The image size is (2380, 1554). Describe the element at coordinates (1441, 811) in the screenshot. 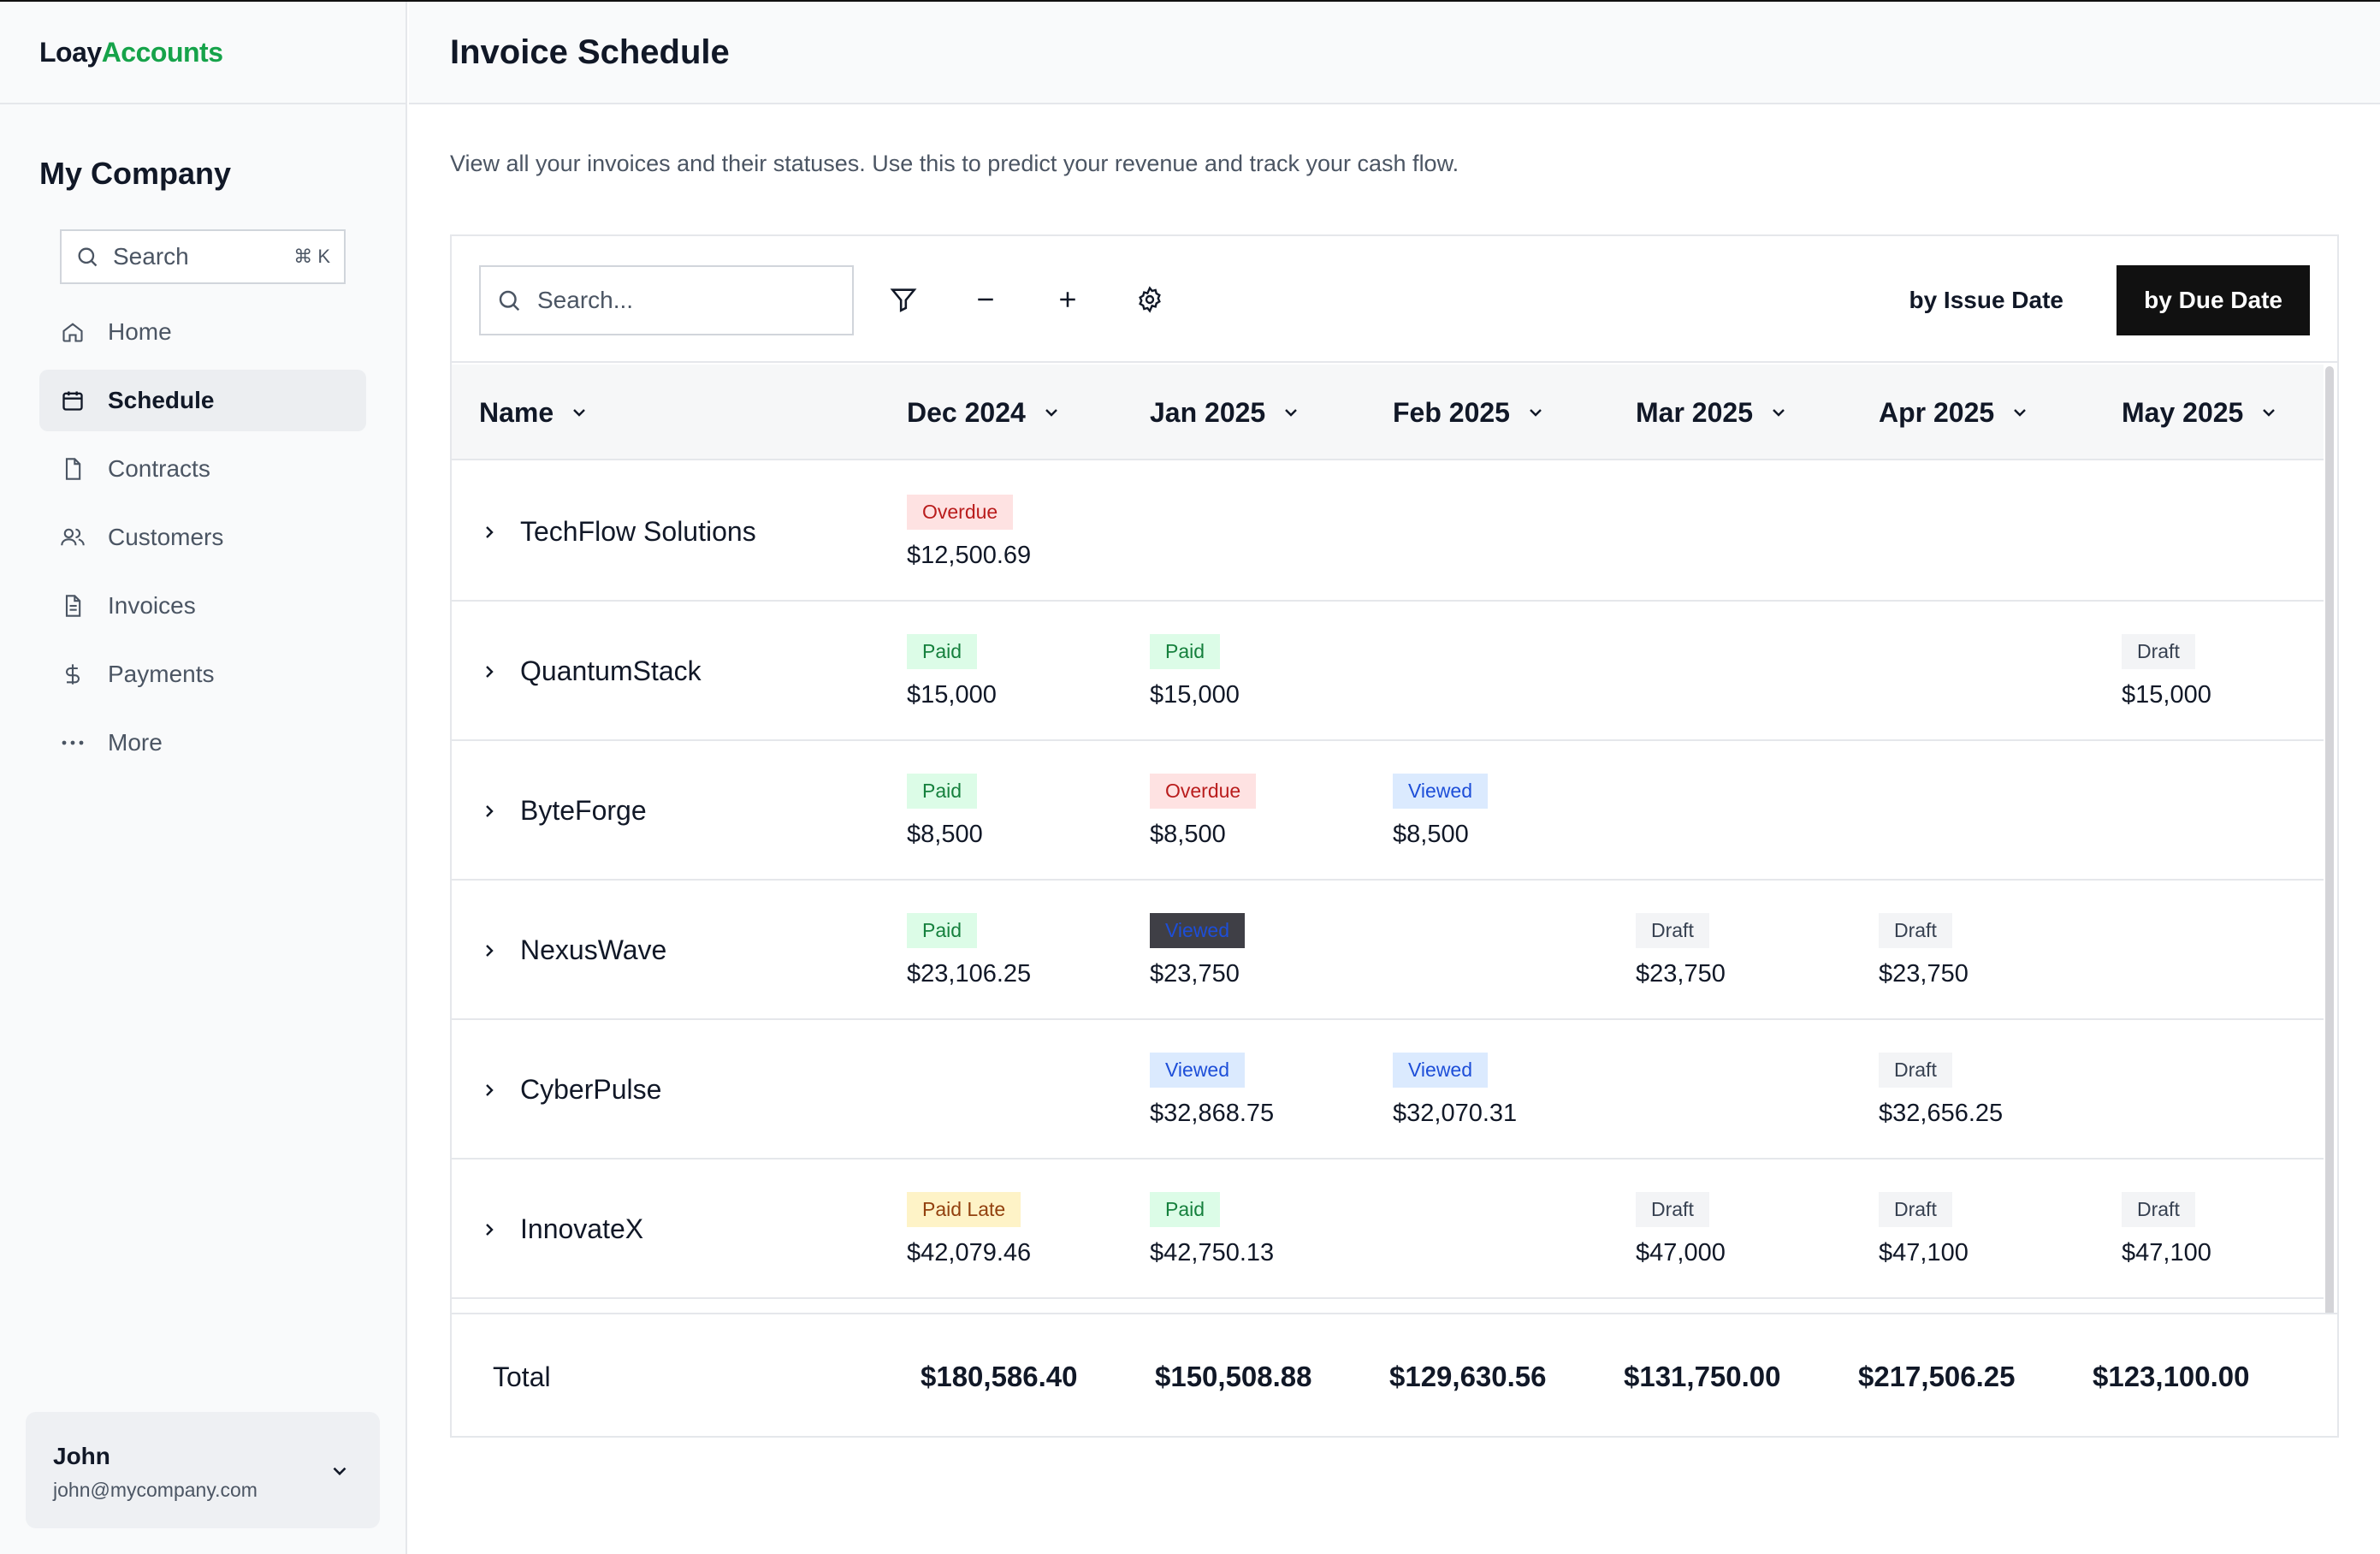

I see `invoice-cell: Viewed $8,500` at that location.